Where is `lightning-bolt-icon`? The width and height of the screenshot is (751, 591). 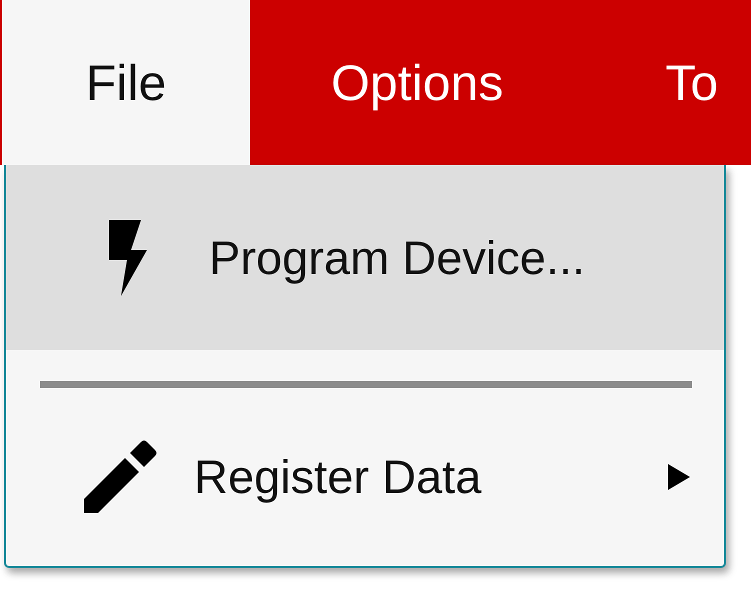 lightning-bolt-icon is located at coordinates (127, 258).